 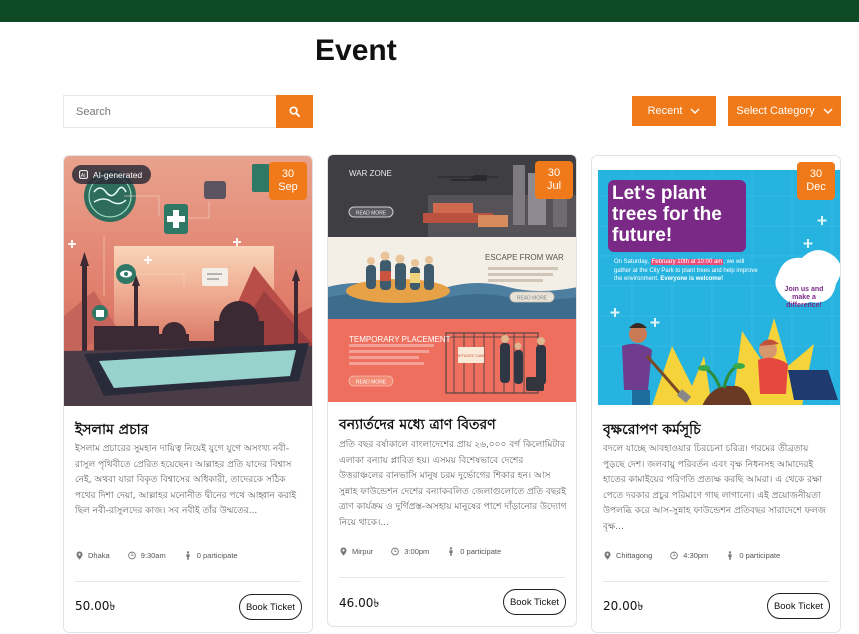 I want to click on refugee-camp-sign: REFUGEE CAMP, so click(x=471, y=356).